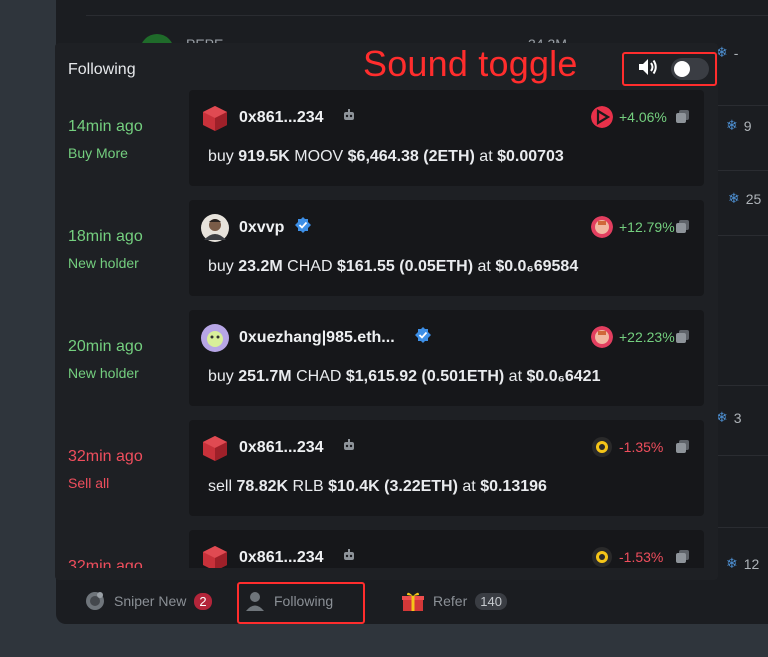  Describe the element at coordinates (648, 69) in the screenshot. I see `speaker-icon` at that location.